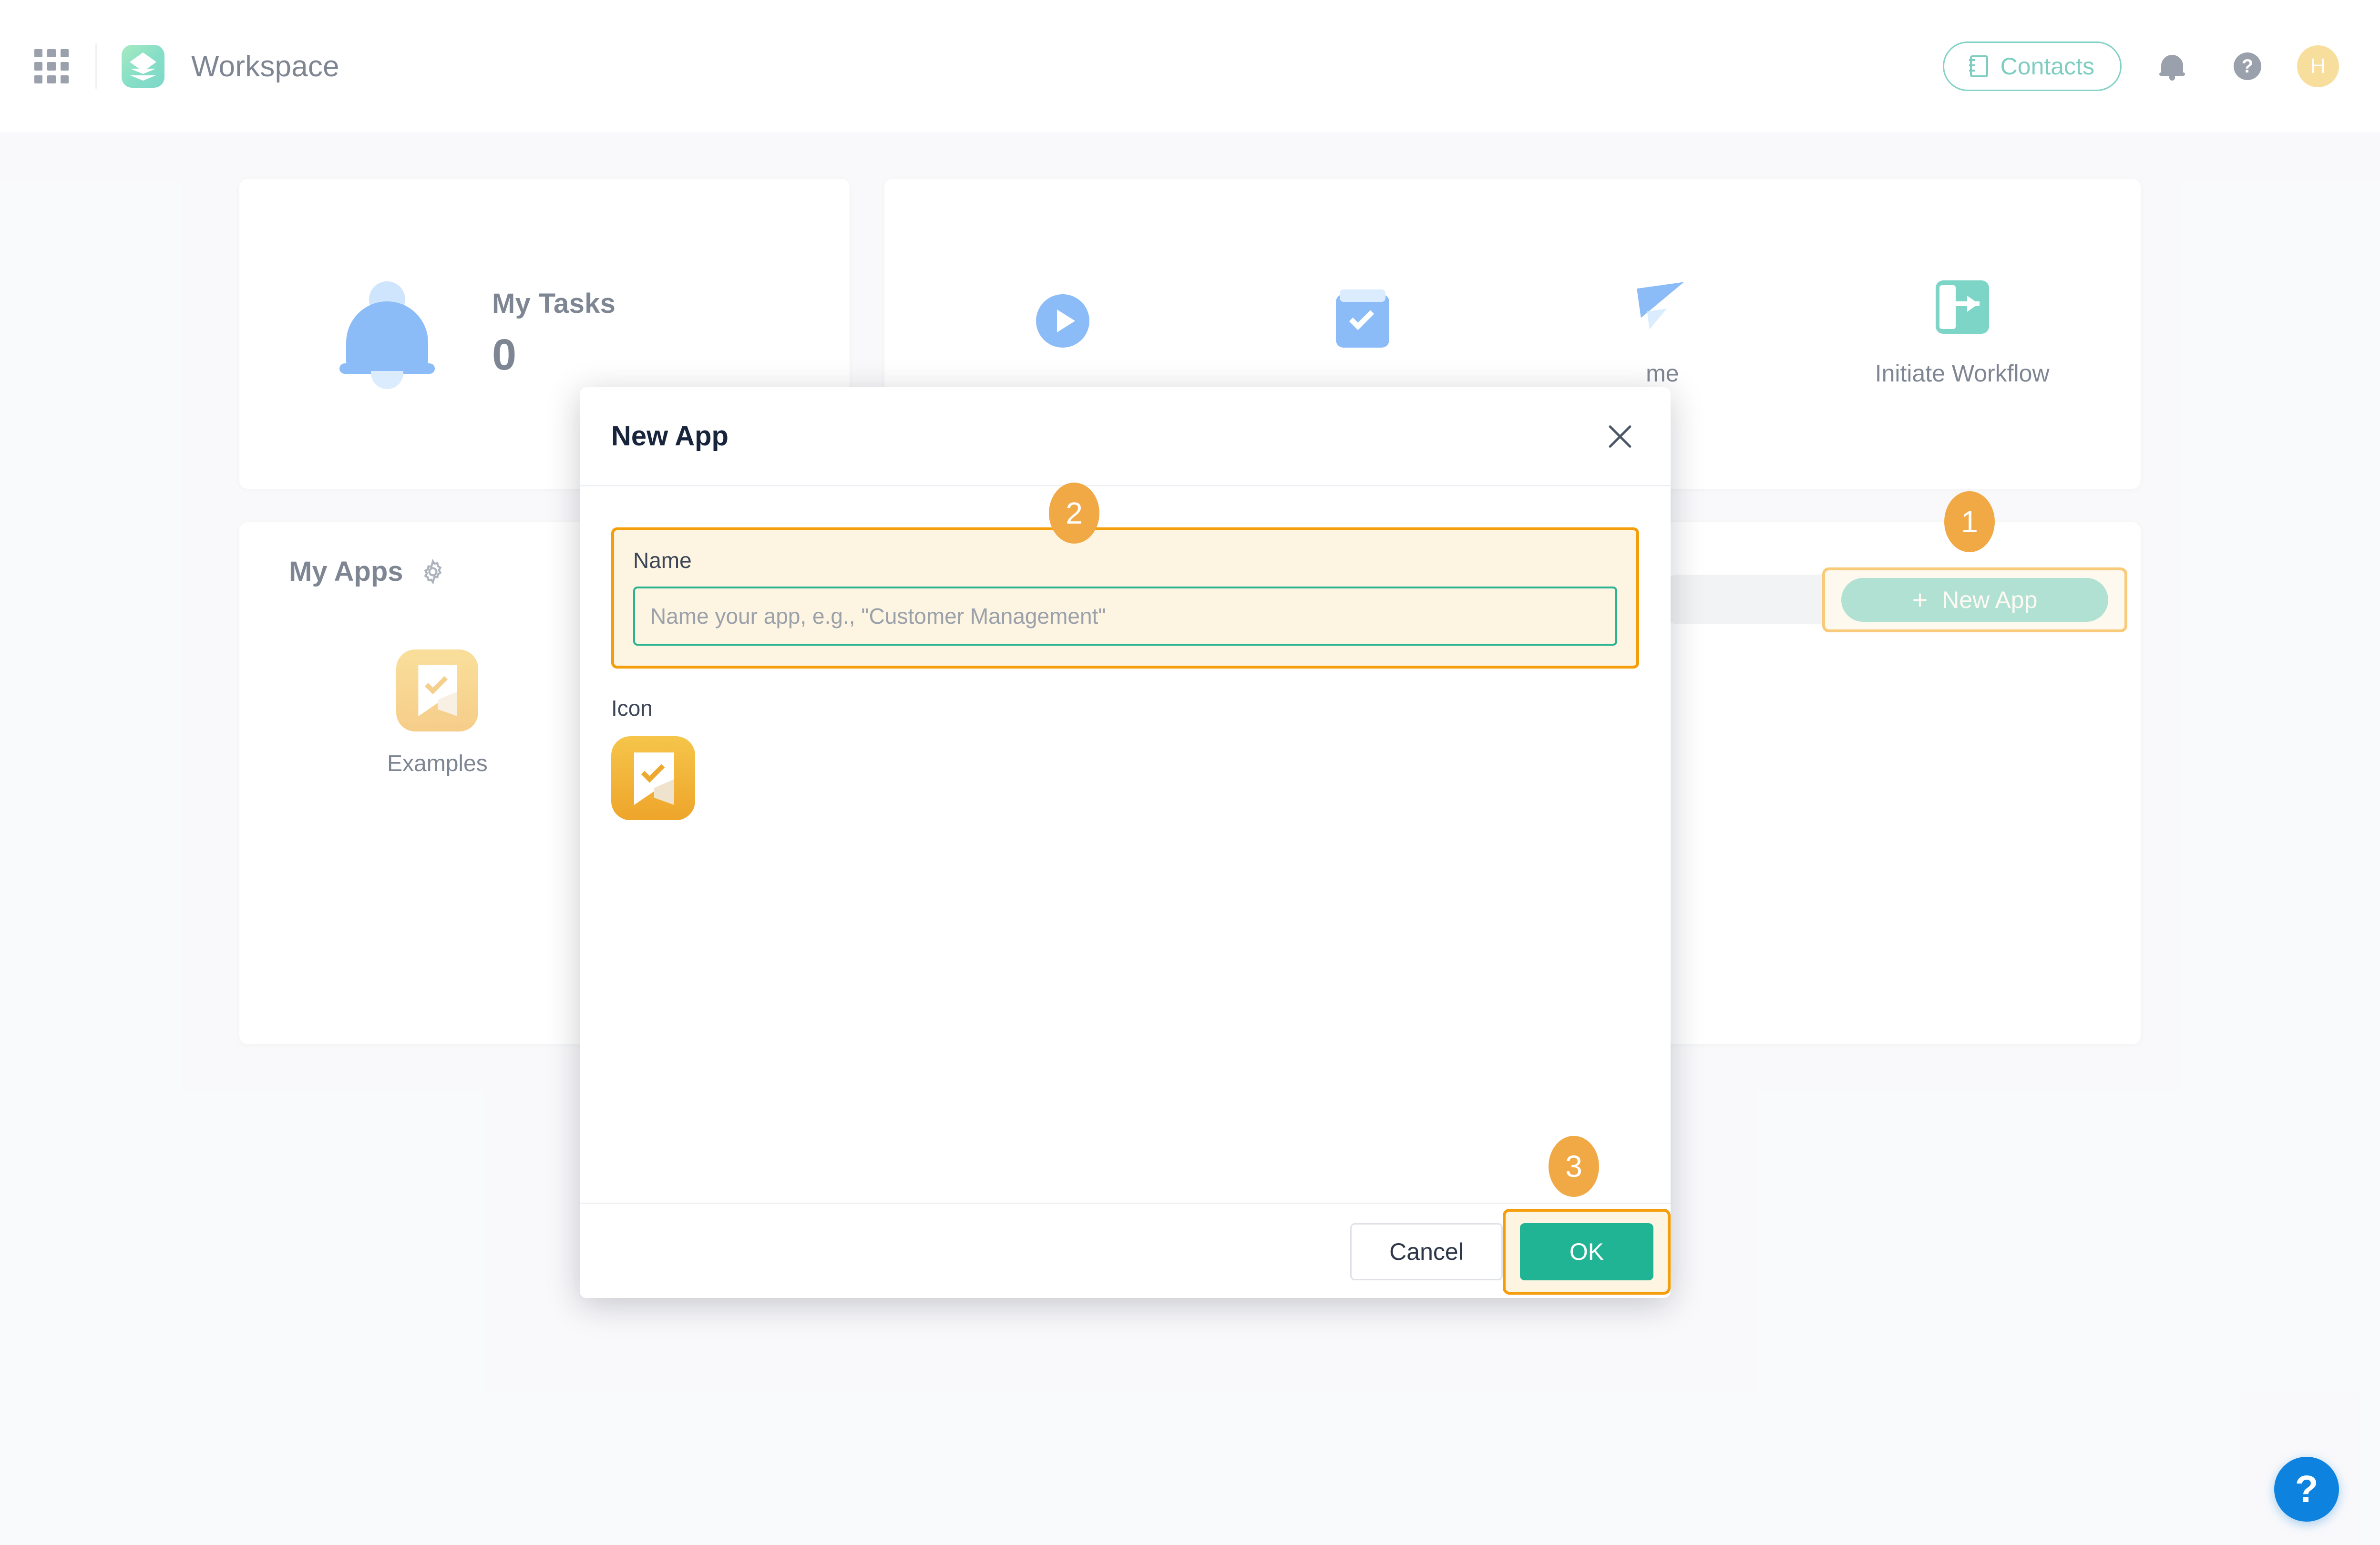 The image size is (2380, 1545). Describe the element at coordinates (2306, 1489) in the screenshot. I see `help-question-icon: ?` at that location.